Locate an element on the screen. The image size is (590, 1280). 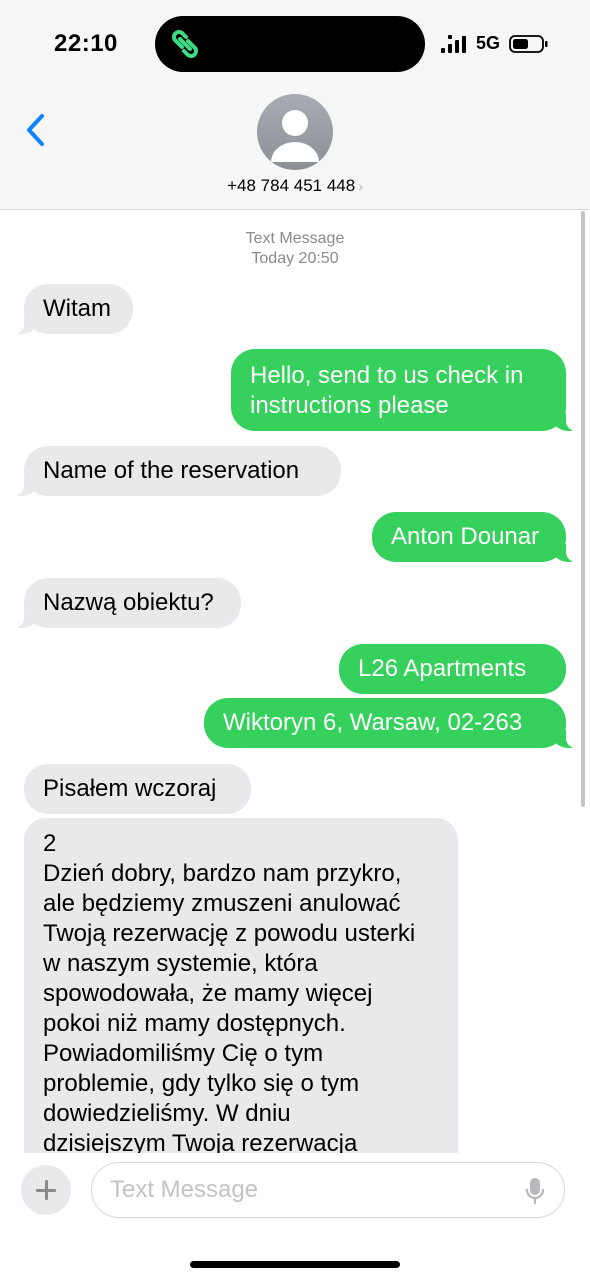
message-text: Anton Dounar is located at coordinates (465, 536).